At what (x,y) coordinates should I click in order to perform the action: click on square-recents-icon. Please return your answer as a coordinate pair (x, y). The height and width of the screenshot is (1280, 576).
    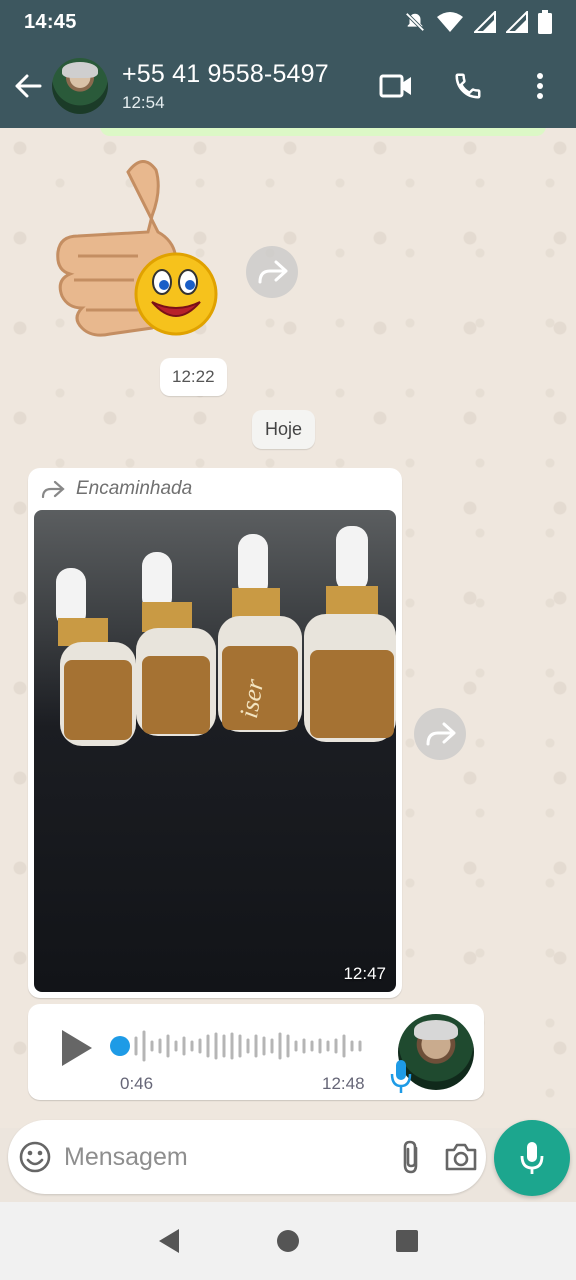
    Looking at the image, I should click on (406, 1241).